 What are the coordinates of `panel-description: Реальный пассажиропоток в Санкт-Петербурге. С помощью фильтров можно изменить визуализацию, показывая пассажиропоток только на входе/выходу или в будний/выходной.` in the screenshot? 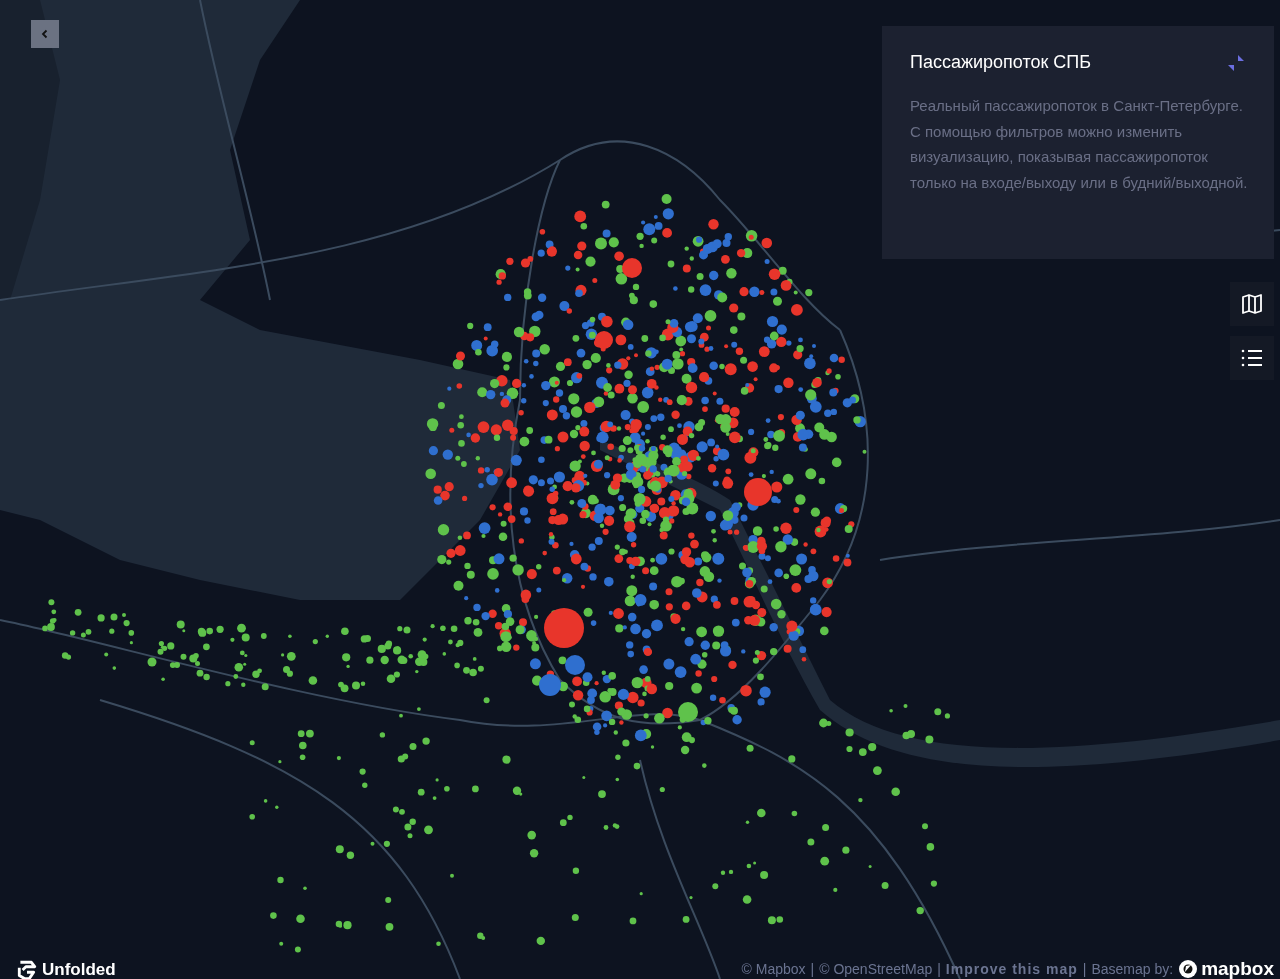 It's located at (1079, 144).